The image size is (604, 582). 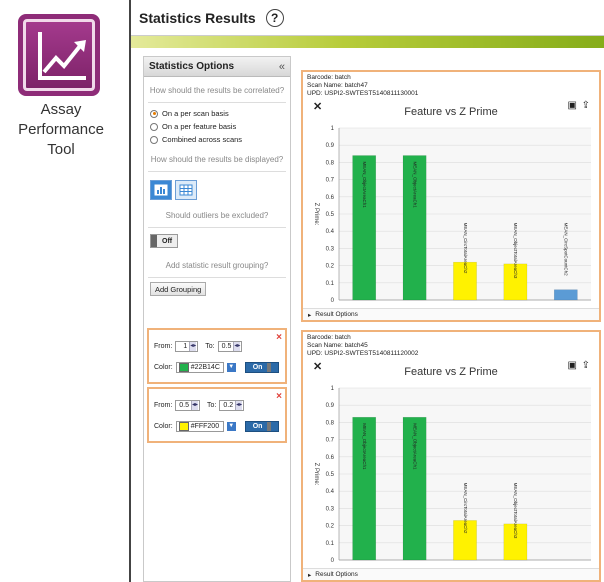 What do you see at coordinates (192, 66) in the screenshot?
I see `panel-title: Statistics Options` at bounding box center [192, 66].